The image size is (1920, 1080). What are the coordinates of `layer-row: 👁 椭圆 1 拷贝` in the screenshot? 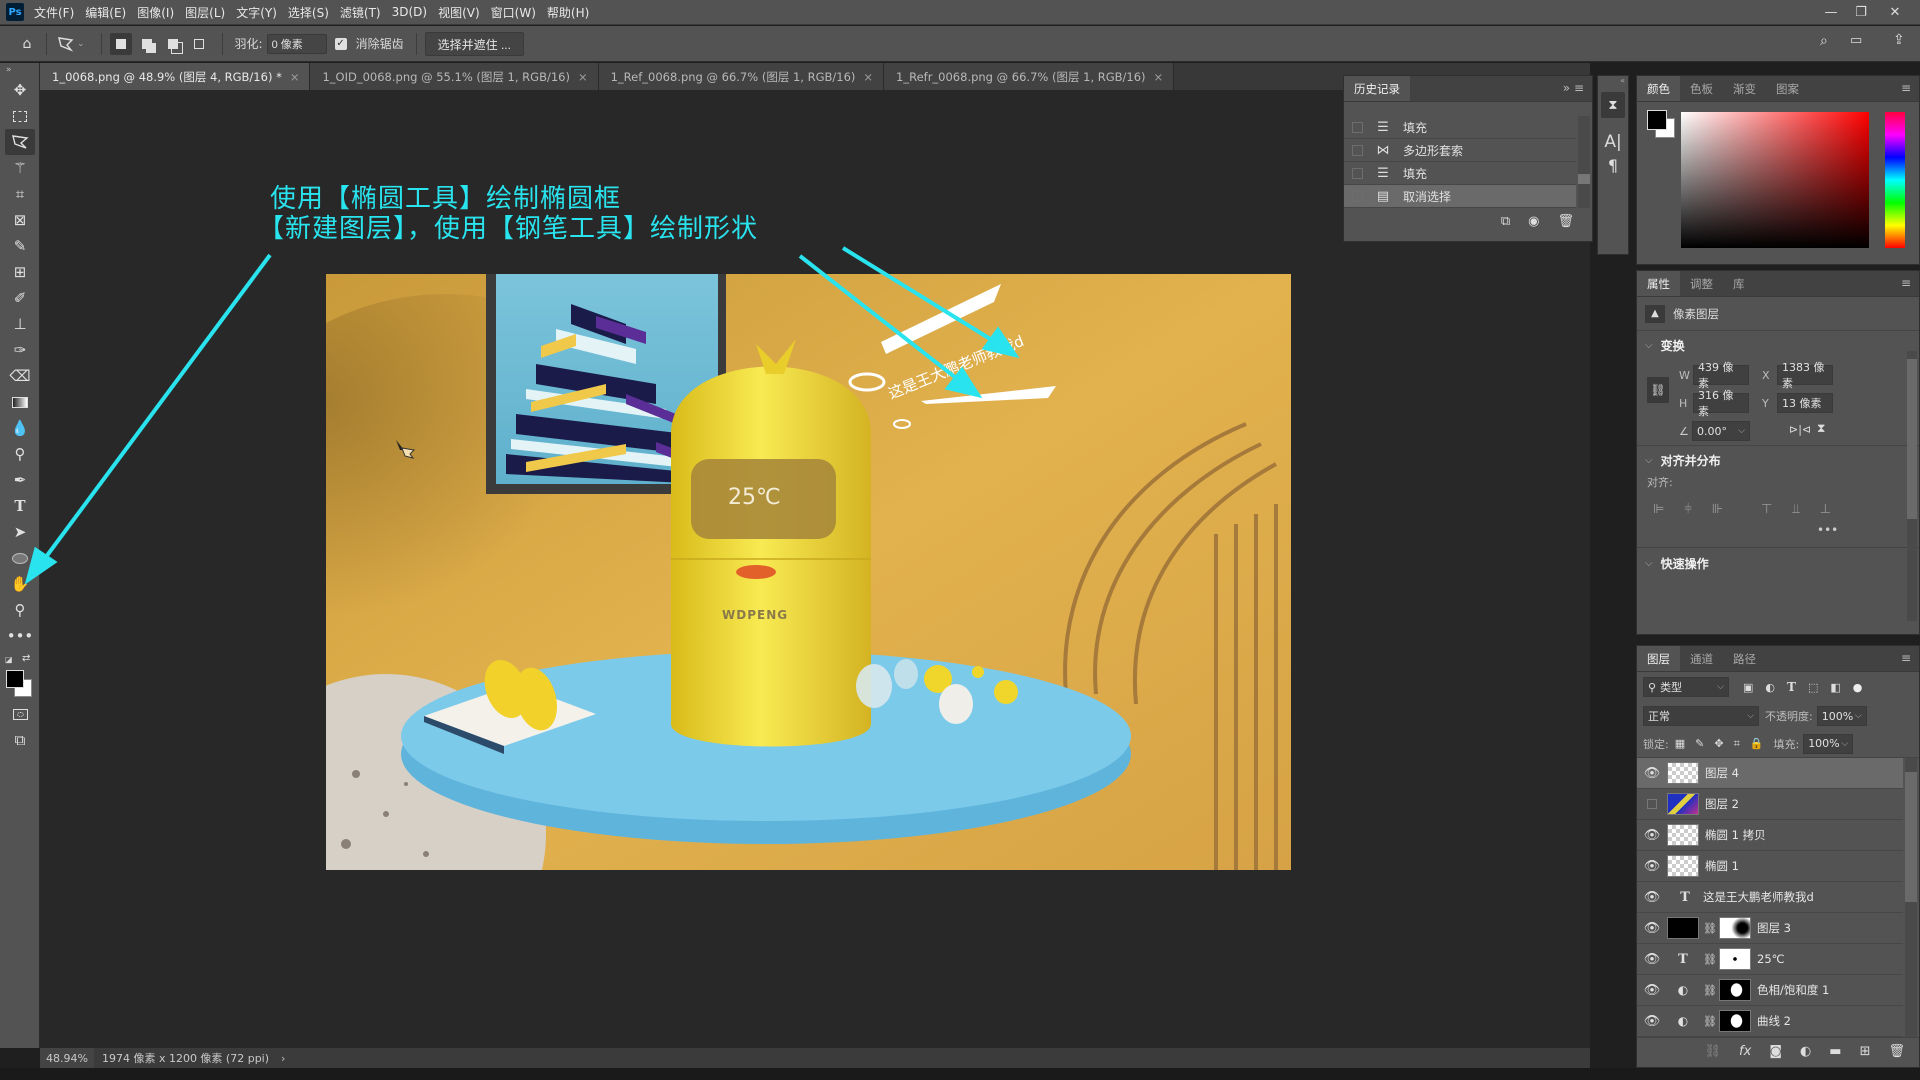 It's located at (1770, 835).